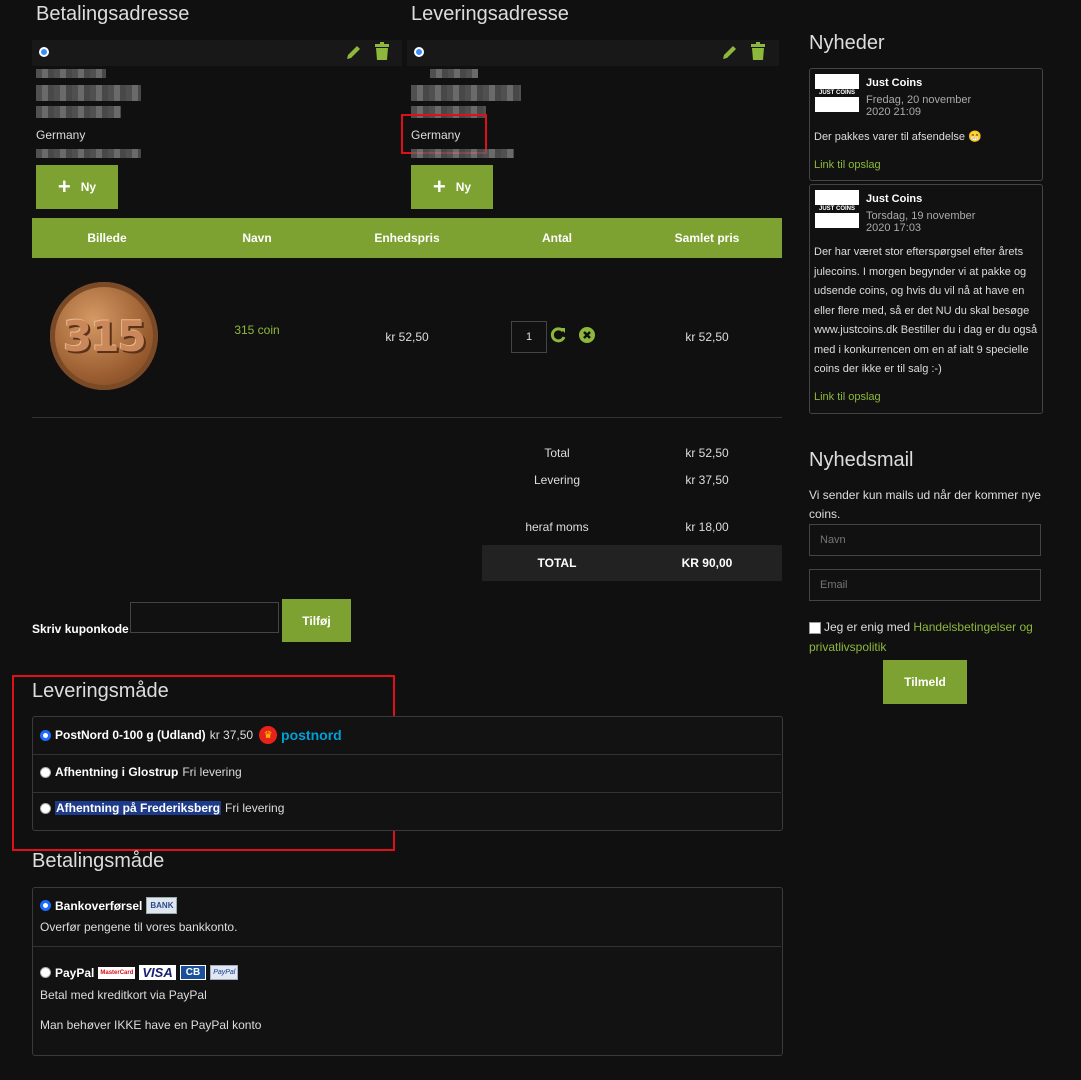 Image resolution: width=1081 pixels, height=1080 pixels. I want to click on news-time: 2020 17:03, so click(894, 228).